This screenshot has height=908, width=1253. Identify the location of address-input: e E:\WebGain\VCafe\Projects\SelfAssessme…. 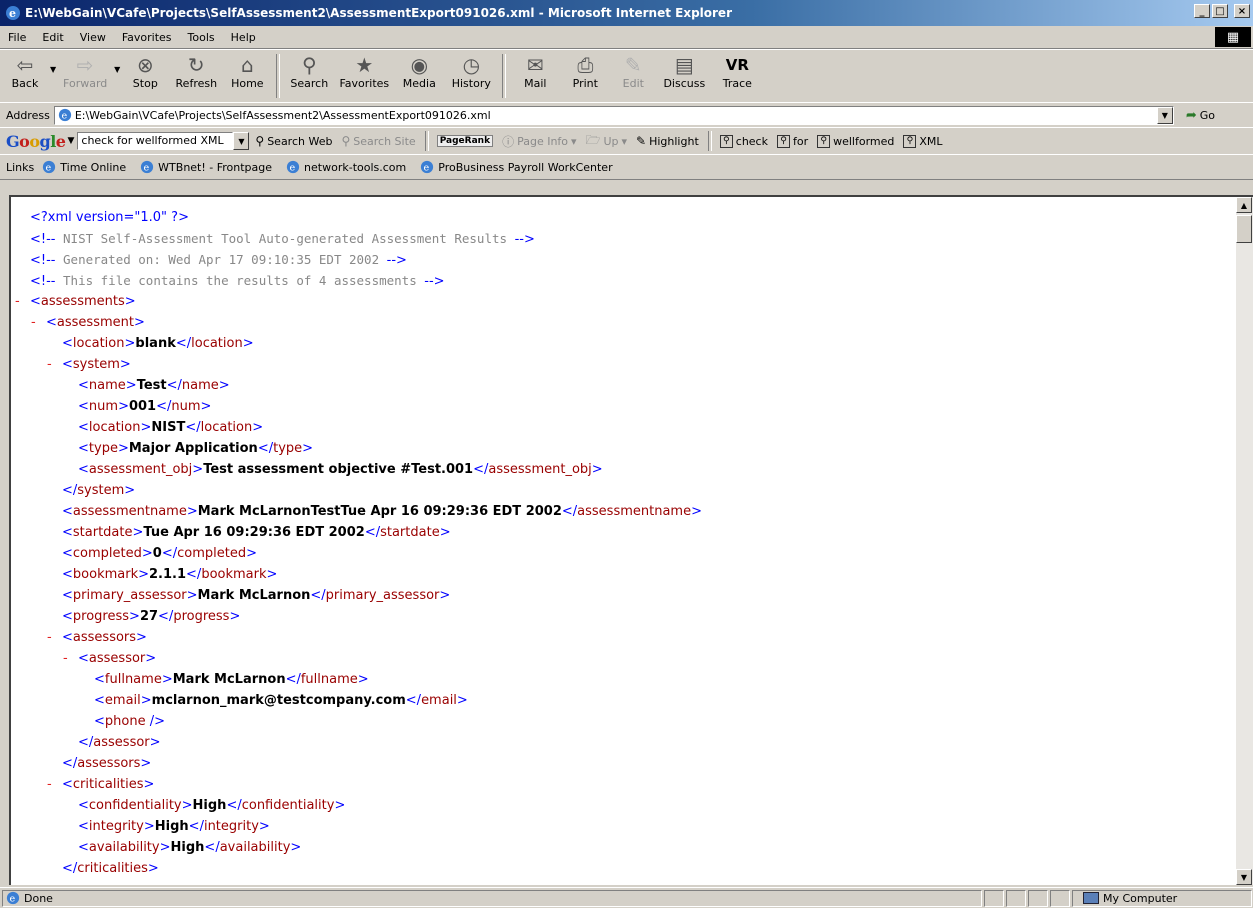
(613, 115).